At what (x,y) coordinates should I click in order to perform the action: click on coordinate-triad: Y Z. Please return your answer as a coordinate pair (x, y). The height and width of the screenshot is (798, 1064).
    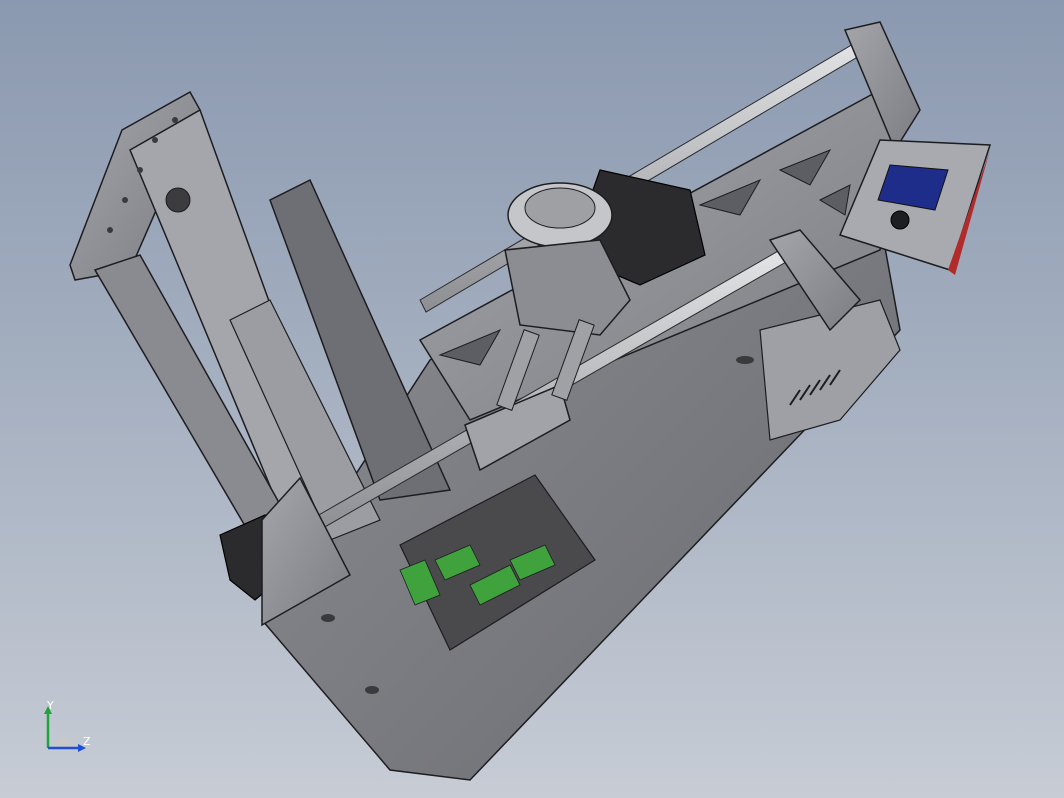
    Looking at the image, I should click on (71, 728).